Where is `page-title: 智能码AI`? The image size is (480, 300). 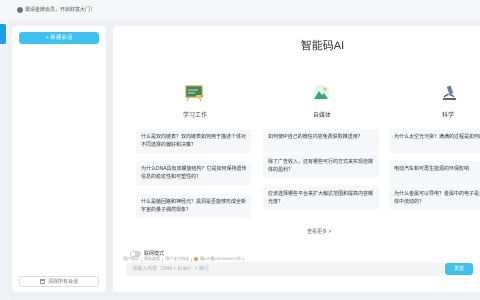 page-title: 智能码AI is located at coordinates (322, 46).